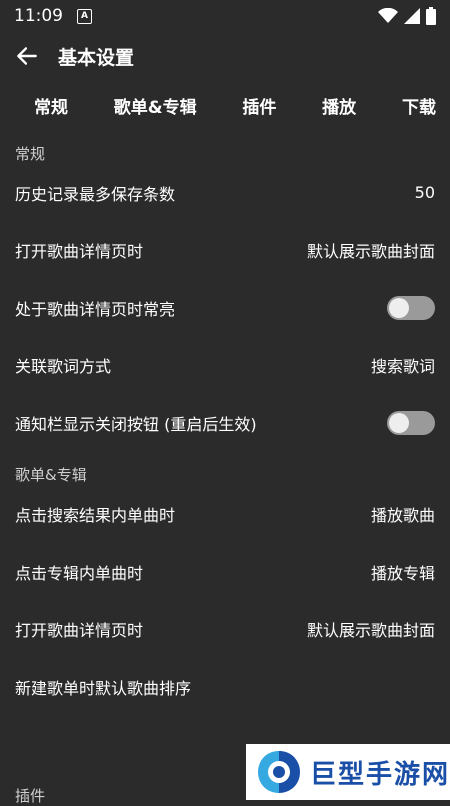 The height and width of the screenshot is (806, 450). Describe the element at coordinates (225, 105) in the screenshot. I see `tab-bar: 常规 歌单&专辑 插件 播放 下载` at that location.